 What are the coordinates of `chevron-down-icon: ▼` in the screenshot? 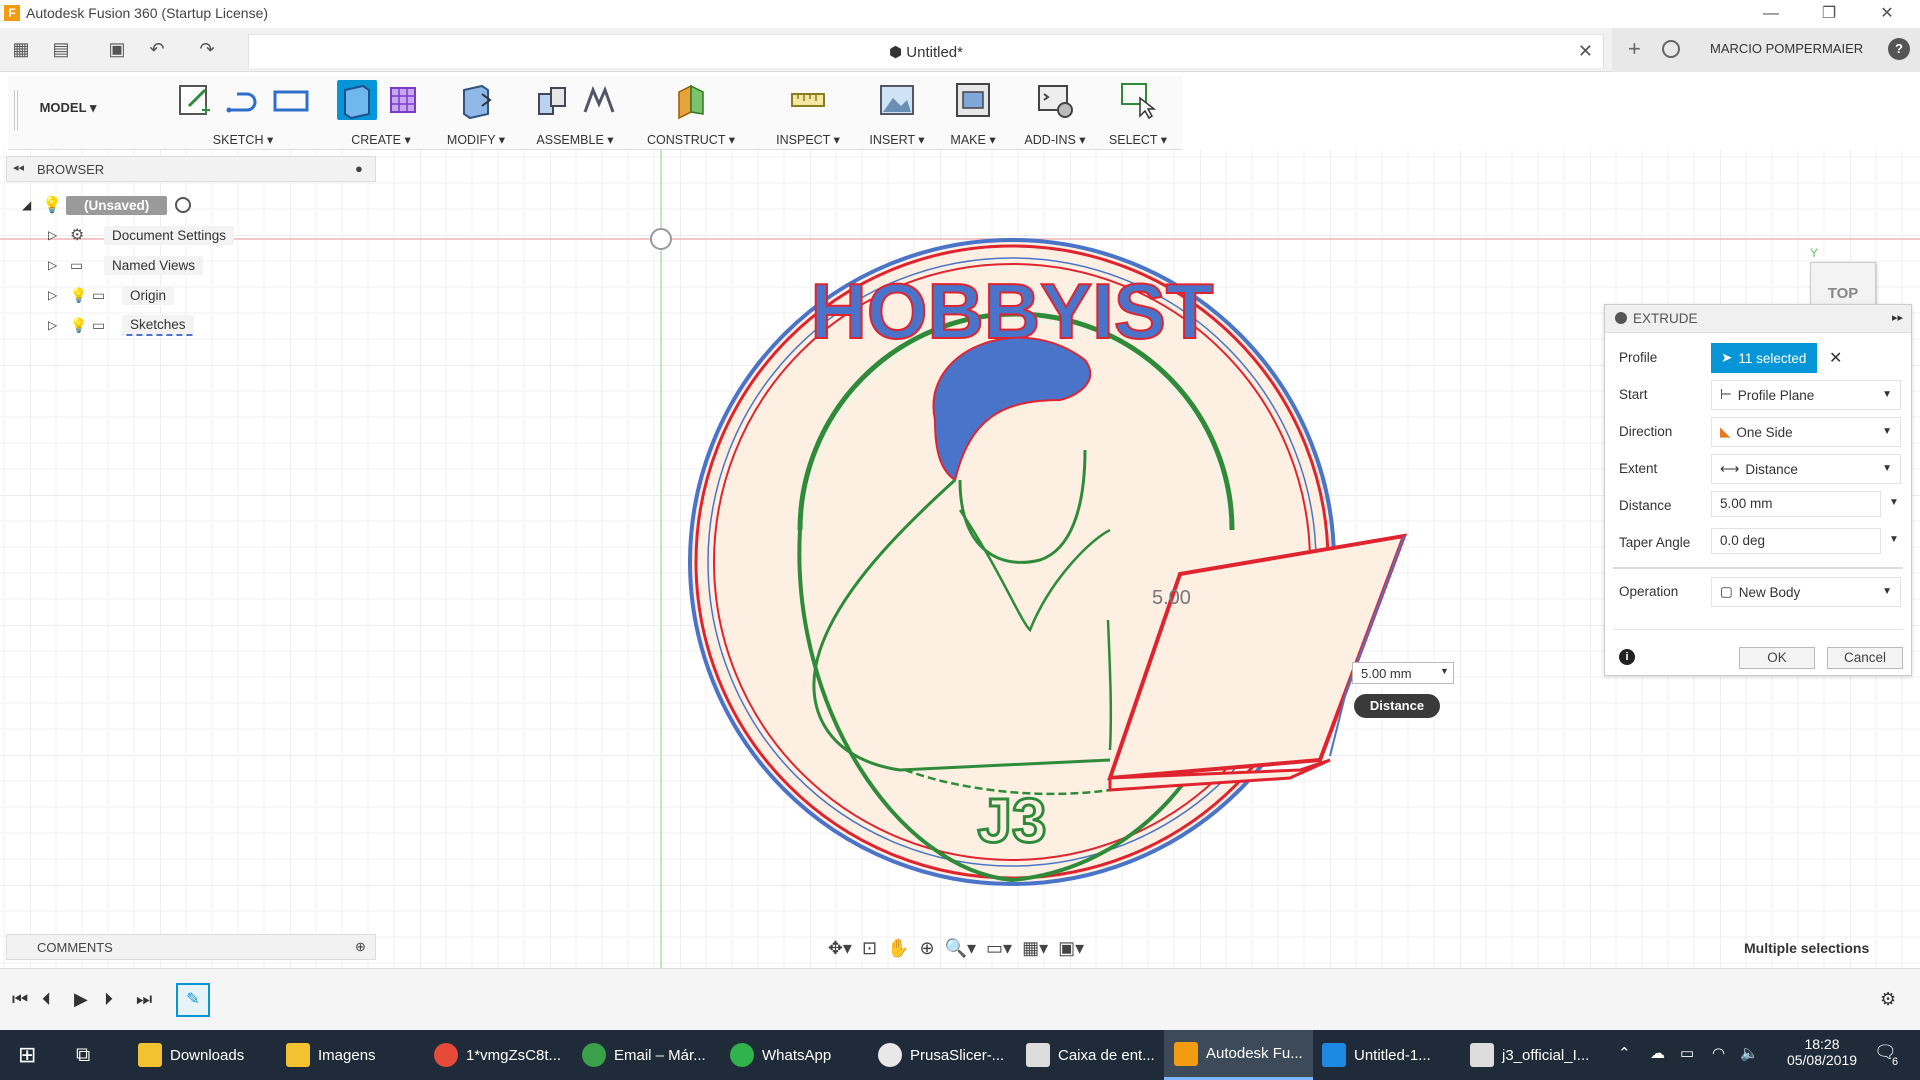 It's located at (1894, 539).